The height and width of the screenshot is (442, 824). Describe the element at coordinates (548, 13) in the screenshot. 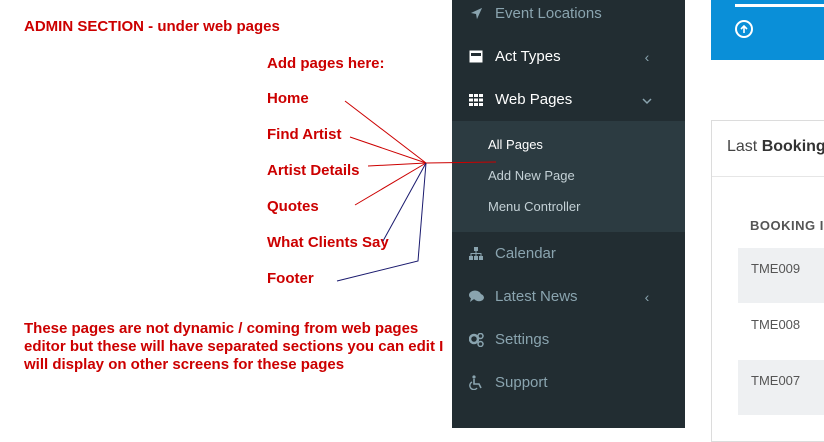

I see `sidebar-item-label: Event Locations` at that location.